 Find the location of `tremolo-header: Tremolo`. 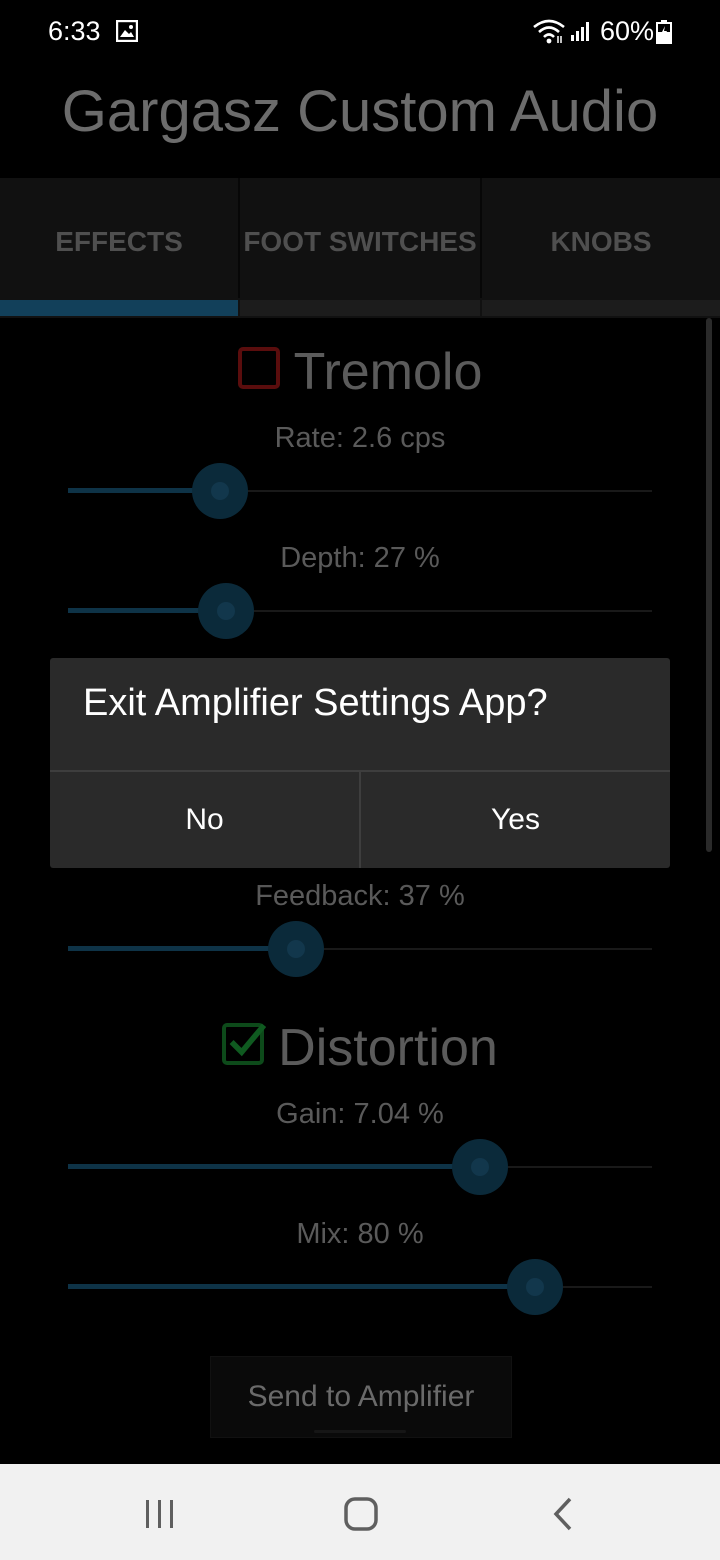

tremolo-header: Tremolo is located at coordinates (360, 372).